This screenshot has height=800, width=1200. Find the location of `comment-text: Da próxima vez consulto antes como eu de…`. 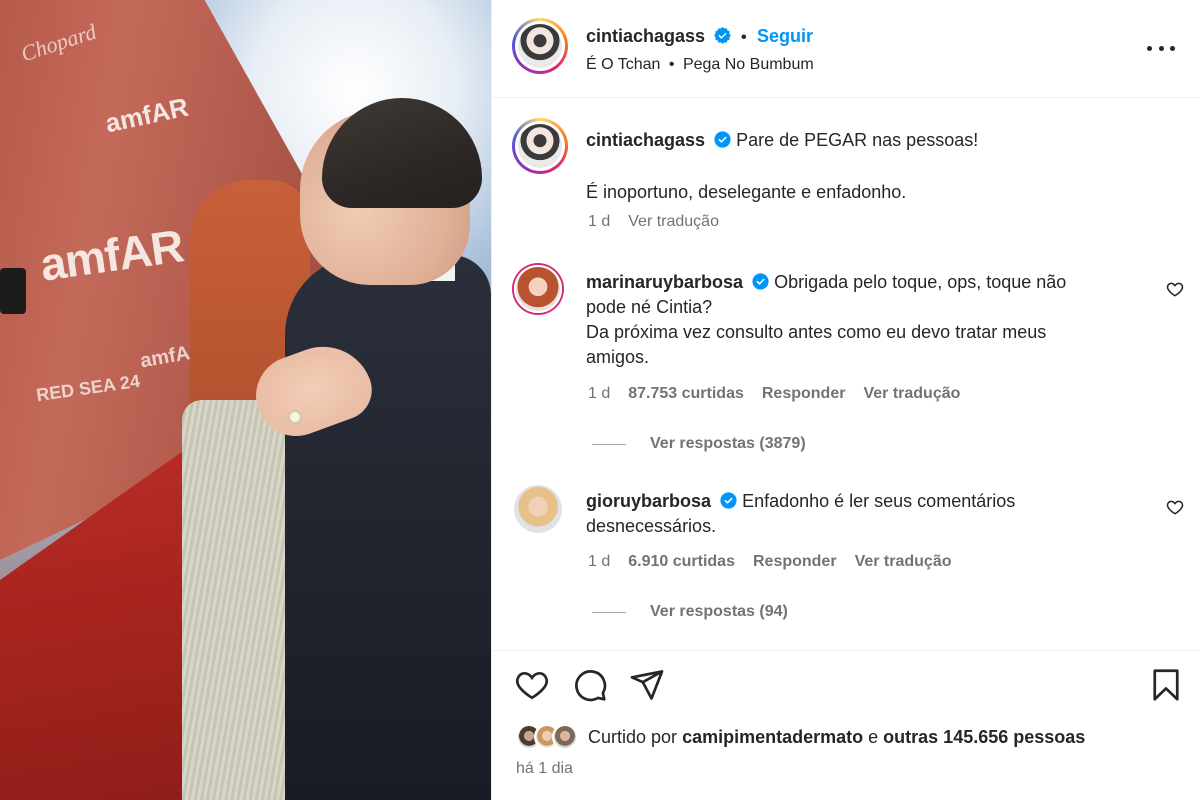

comment-text: Da próxima vez consulto antes como eu de… is located at coordinates (816, 332).